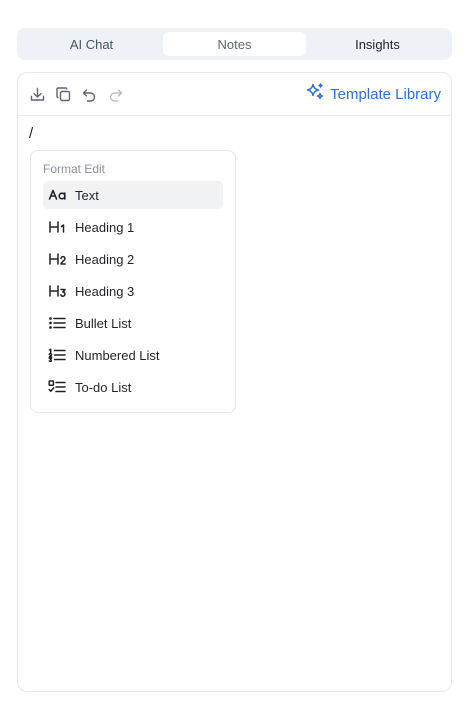  I want to click on notes-toolbar: Template Library, so click(234, 94).